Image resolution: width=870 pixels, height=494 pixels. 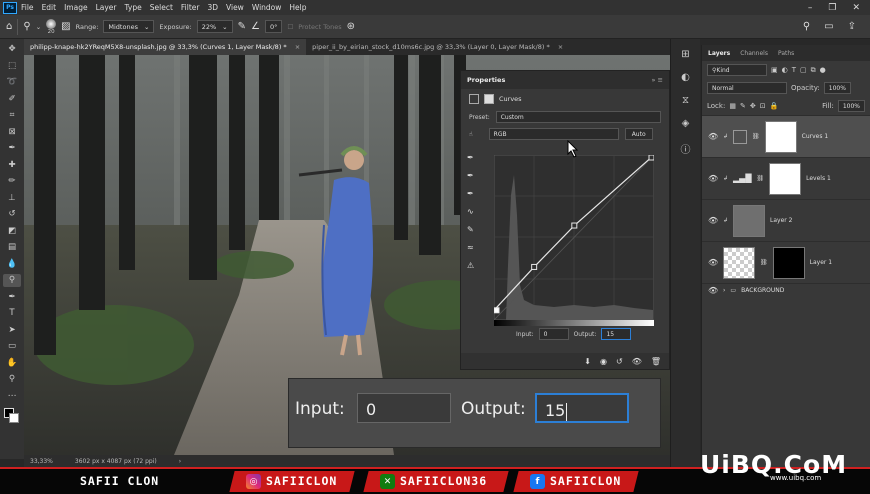 What do you see at coordinates (471, 134) in the screenshot?
I see `target-adjust-icon: ☝` at bounding box center [471, 134].